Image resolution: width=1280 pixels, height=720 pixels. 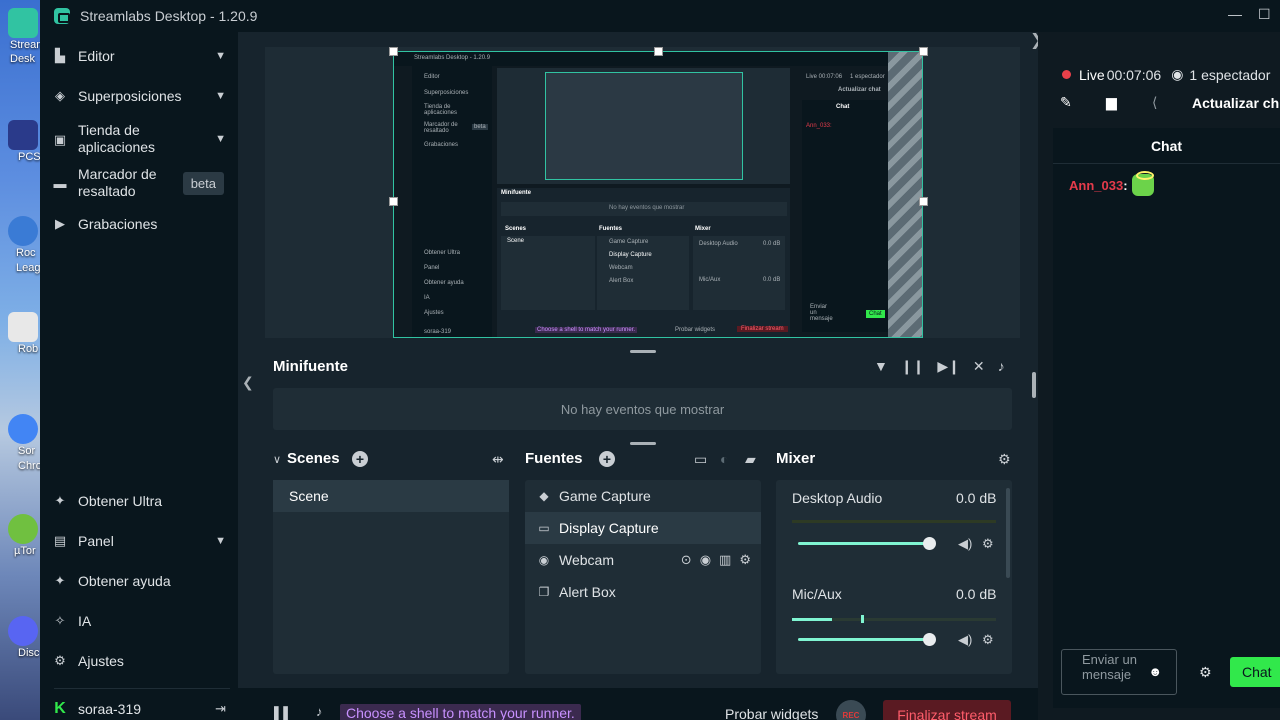 What do you see at coordinates (821, 313) in the screenshot?
I see `mini-chat-input: Enviar un mensaje` at bounding box center [821, 313].